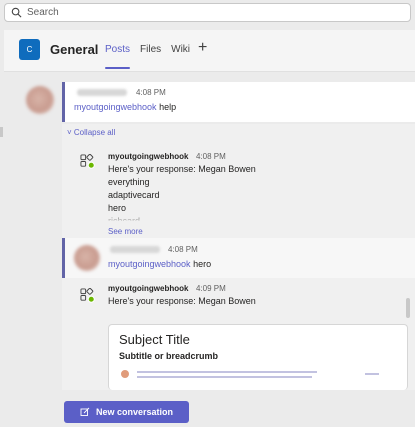 The width and height of the screenshot is (415, 427). What do you see at coordinates (154, 339) in the screenshot?
I see `card-title: Subject Title` at bounding box center [154, 339].